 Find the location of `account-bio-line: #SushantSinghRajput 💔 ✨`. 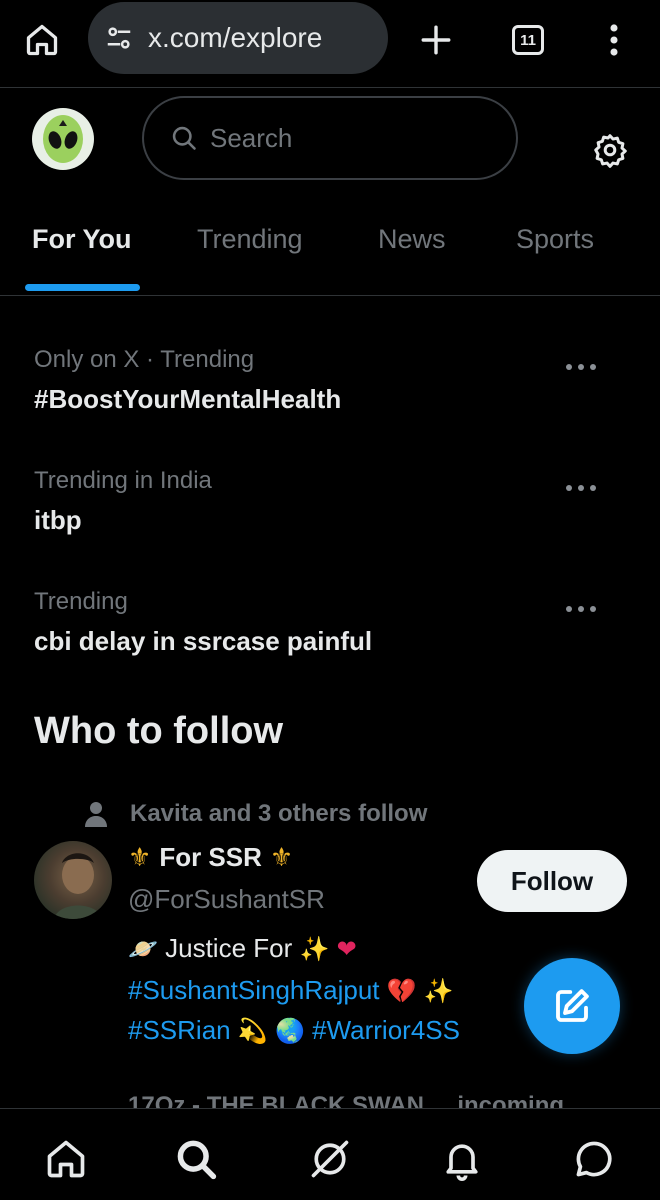

account-bio-line: #SushantSinghRajput 💔 ✨ is located at coordinates (338, 991).